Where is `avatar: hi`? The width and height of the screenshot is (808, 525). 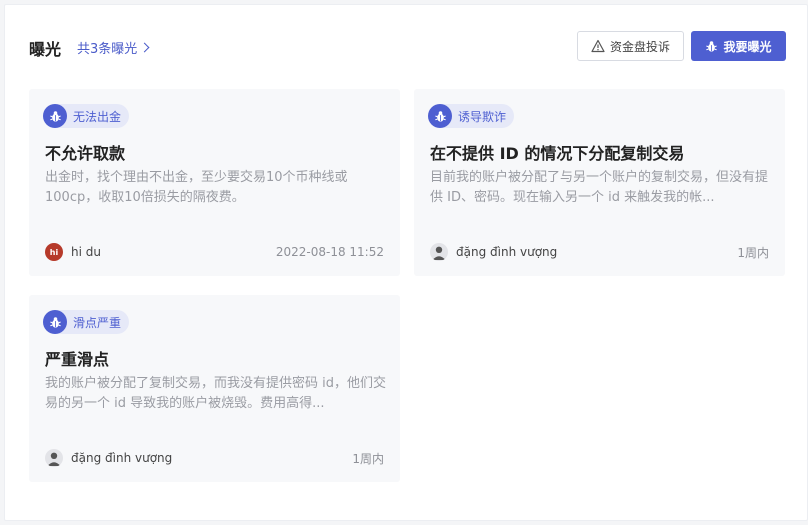 avatar: hi is located at coordinates (54, 252).